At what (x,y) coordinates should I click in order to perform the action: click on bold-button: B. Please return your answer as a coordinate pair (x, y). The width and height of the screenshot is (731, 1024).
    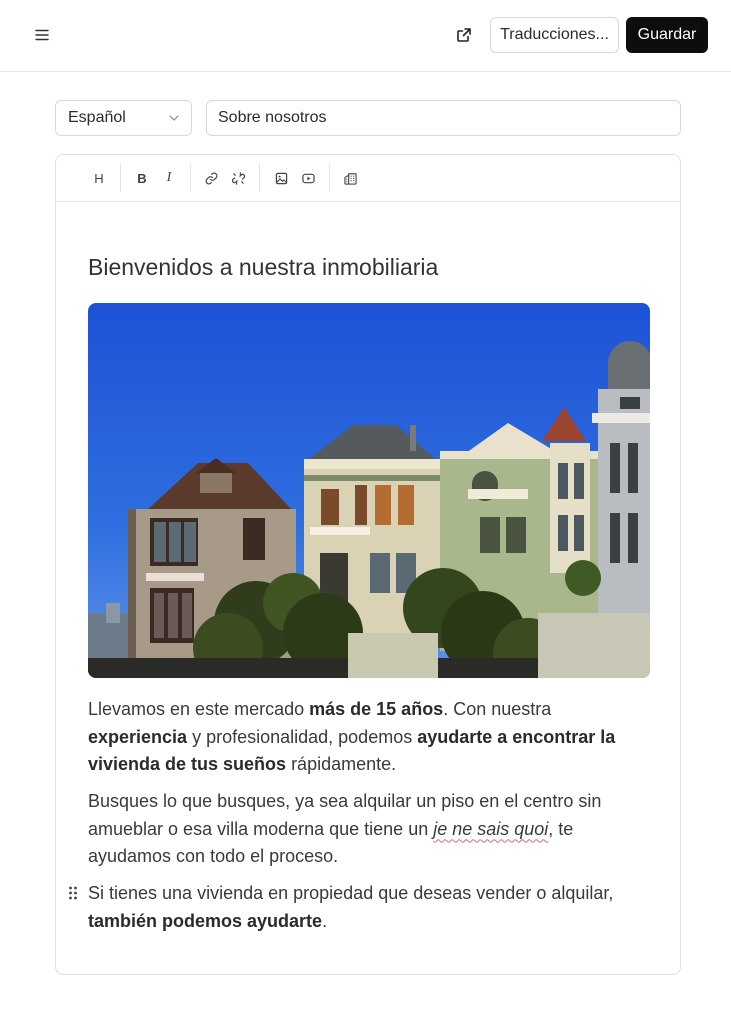
    Looking at the image, I should click on (142, 178).